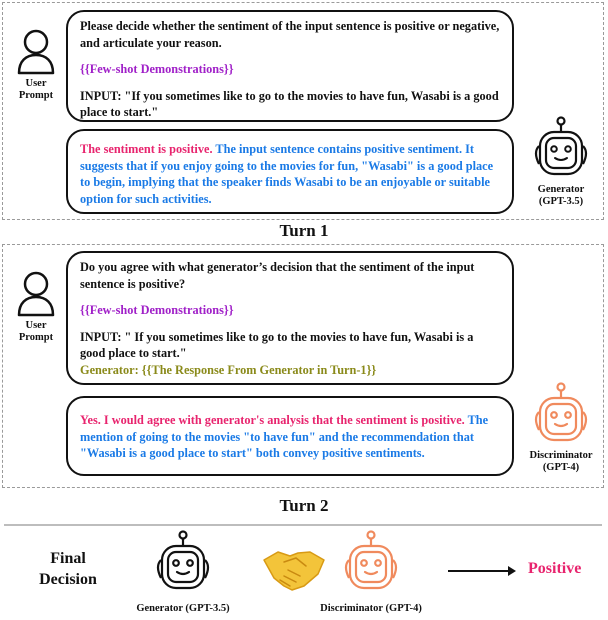 This screenshot has width=608, height=620. I want to click on final-label-line2: Decision, so click(68, 579).